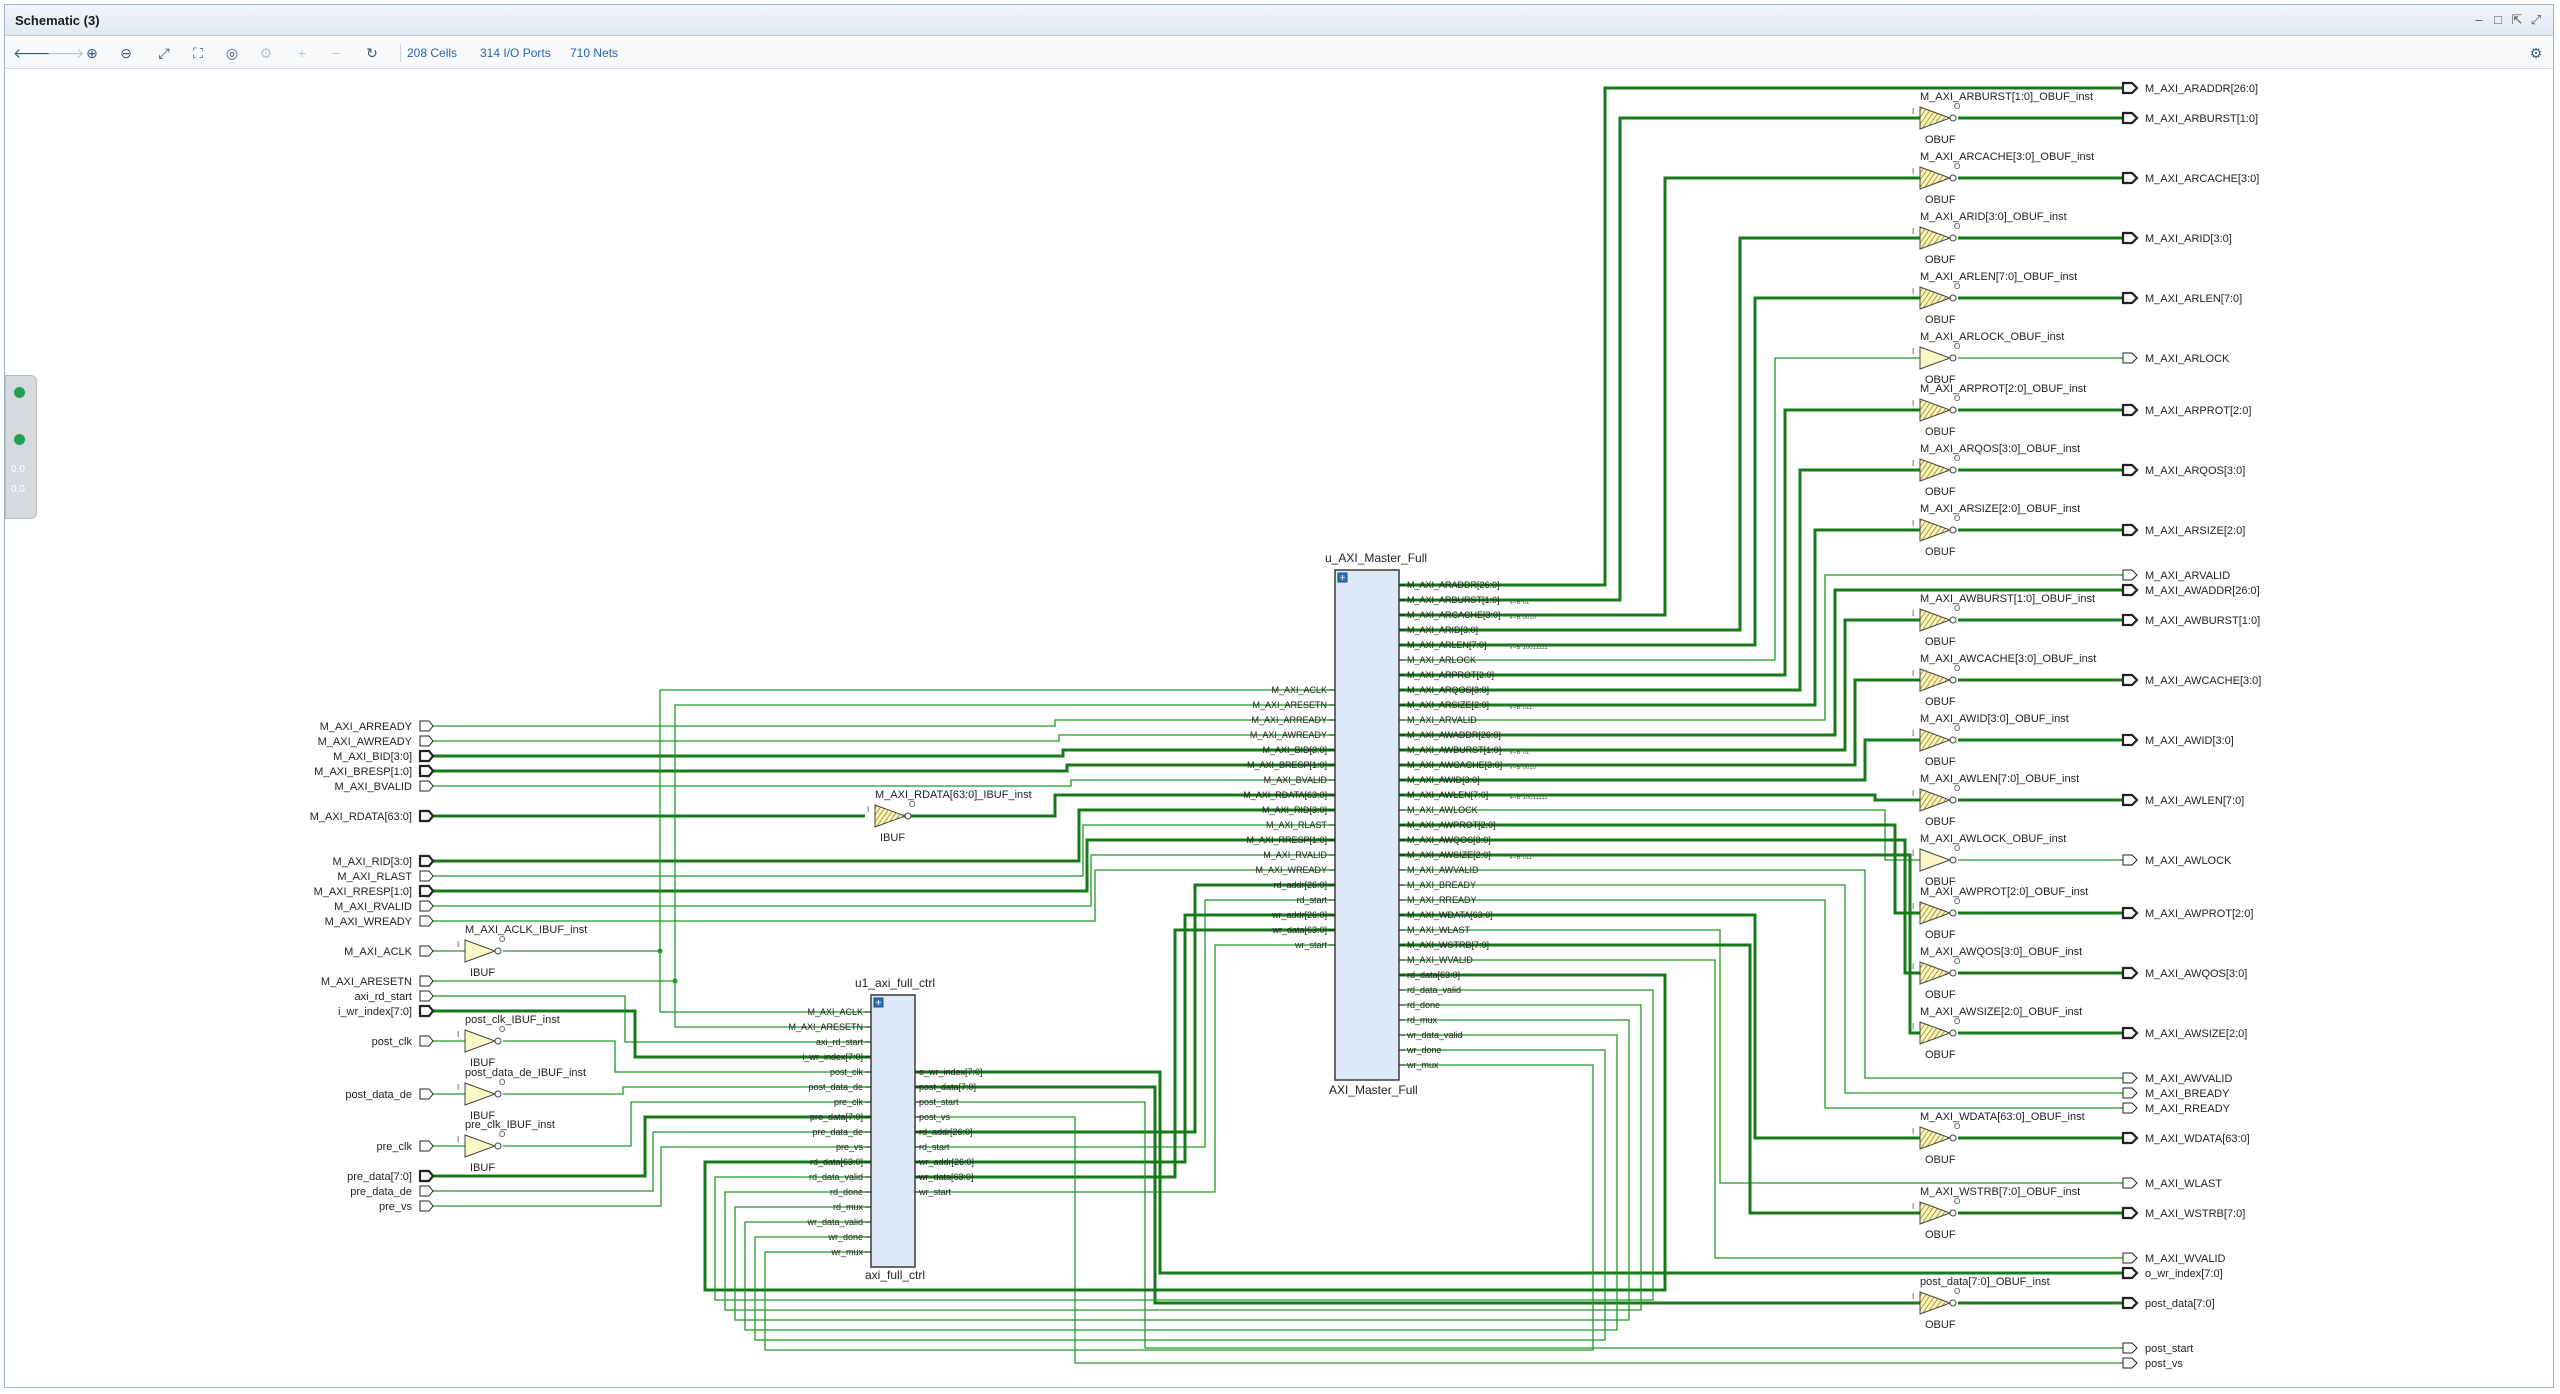 The image size is (2560, 1394). What do you see at coordinates (1294, 750) in the screenshot?
I see `master-pin-label: M_AXI_BID[3:0]` at bounding box center [1294, 750].